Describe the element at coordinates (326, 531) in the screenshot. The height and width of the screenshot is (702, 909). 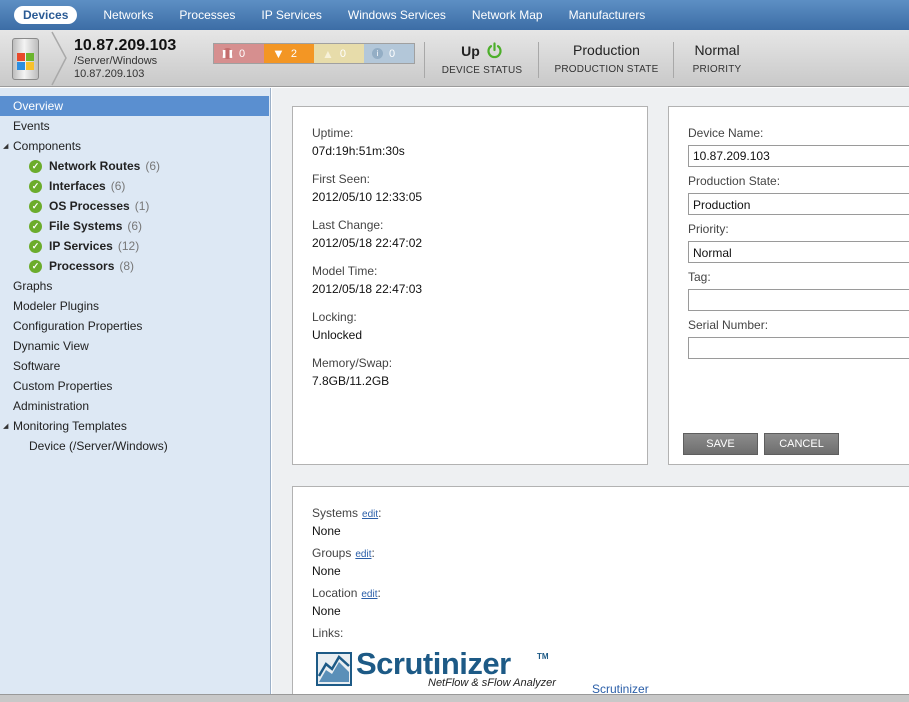
I see `systems-value: None` at that location.